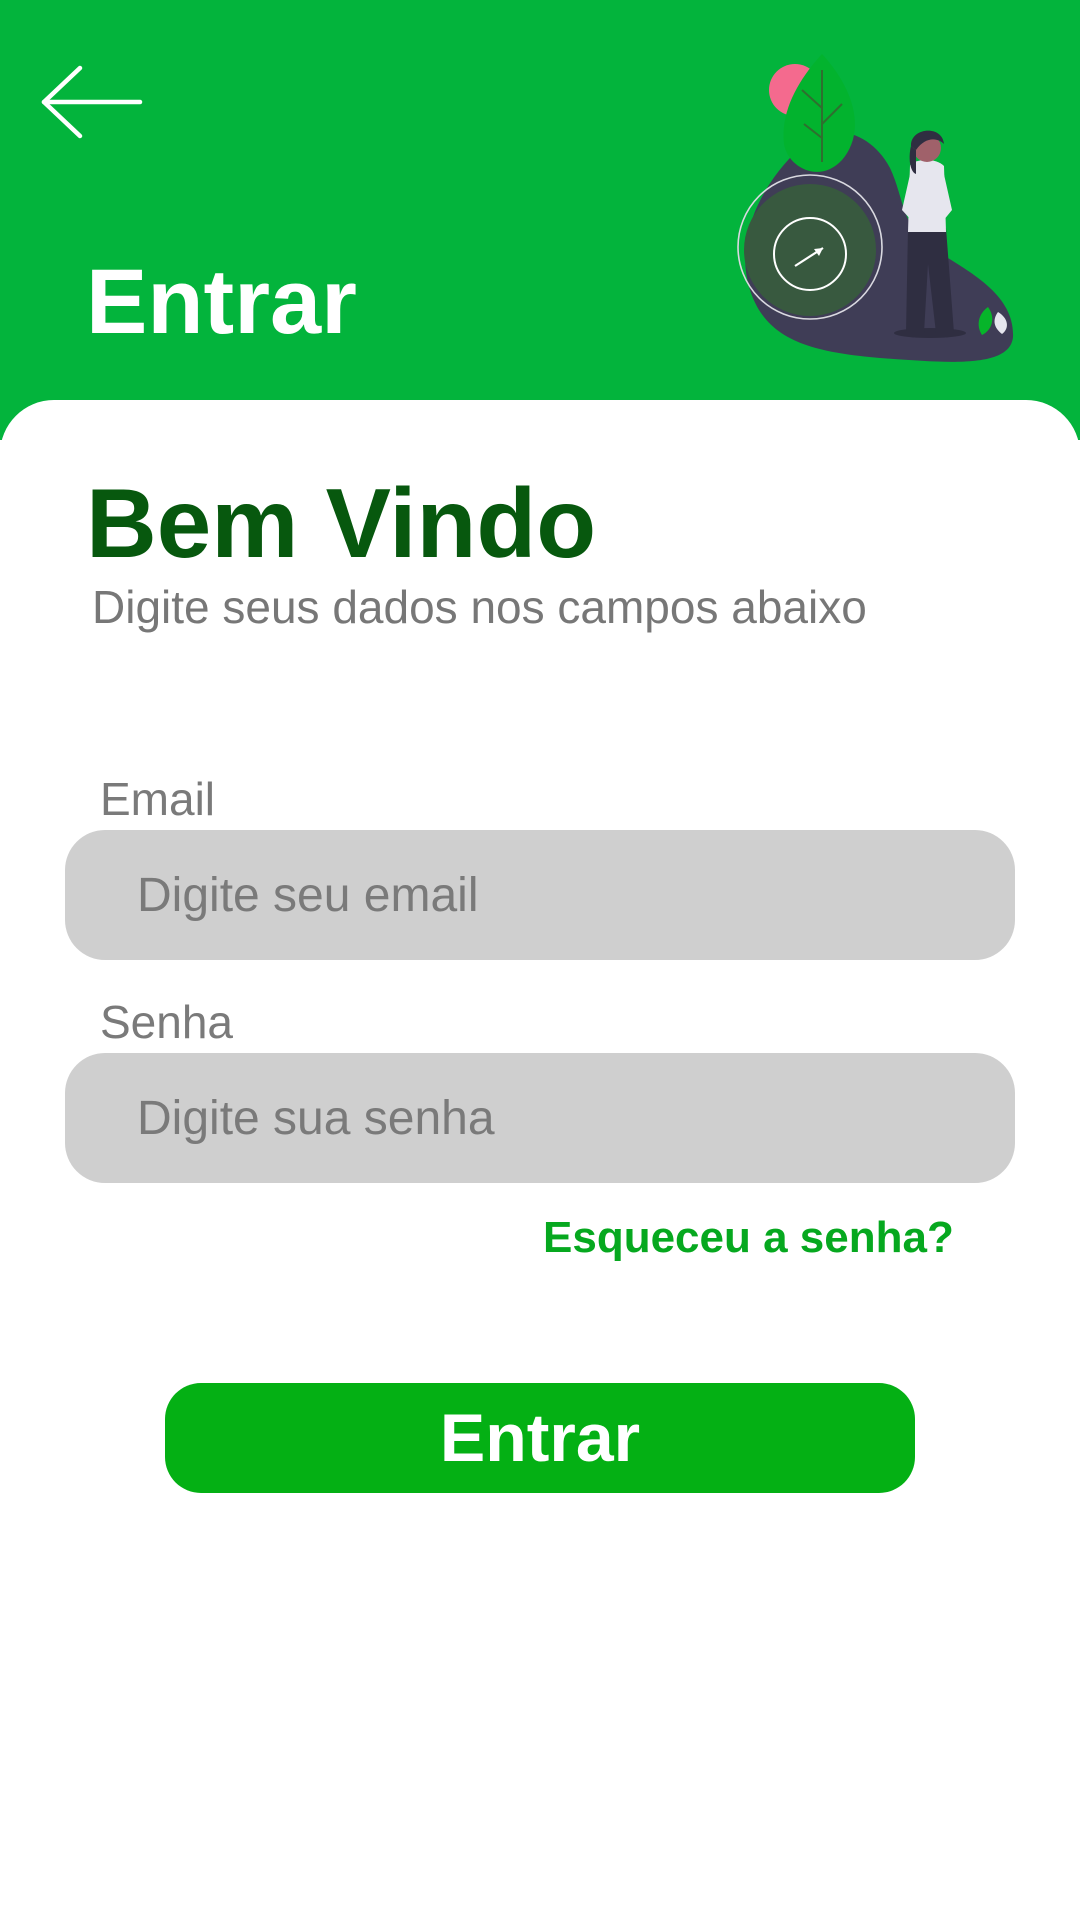  I want to click on header-title: Entrar, so click(221, 302).